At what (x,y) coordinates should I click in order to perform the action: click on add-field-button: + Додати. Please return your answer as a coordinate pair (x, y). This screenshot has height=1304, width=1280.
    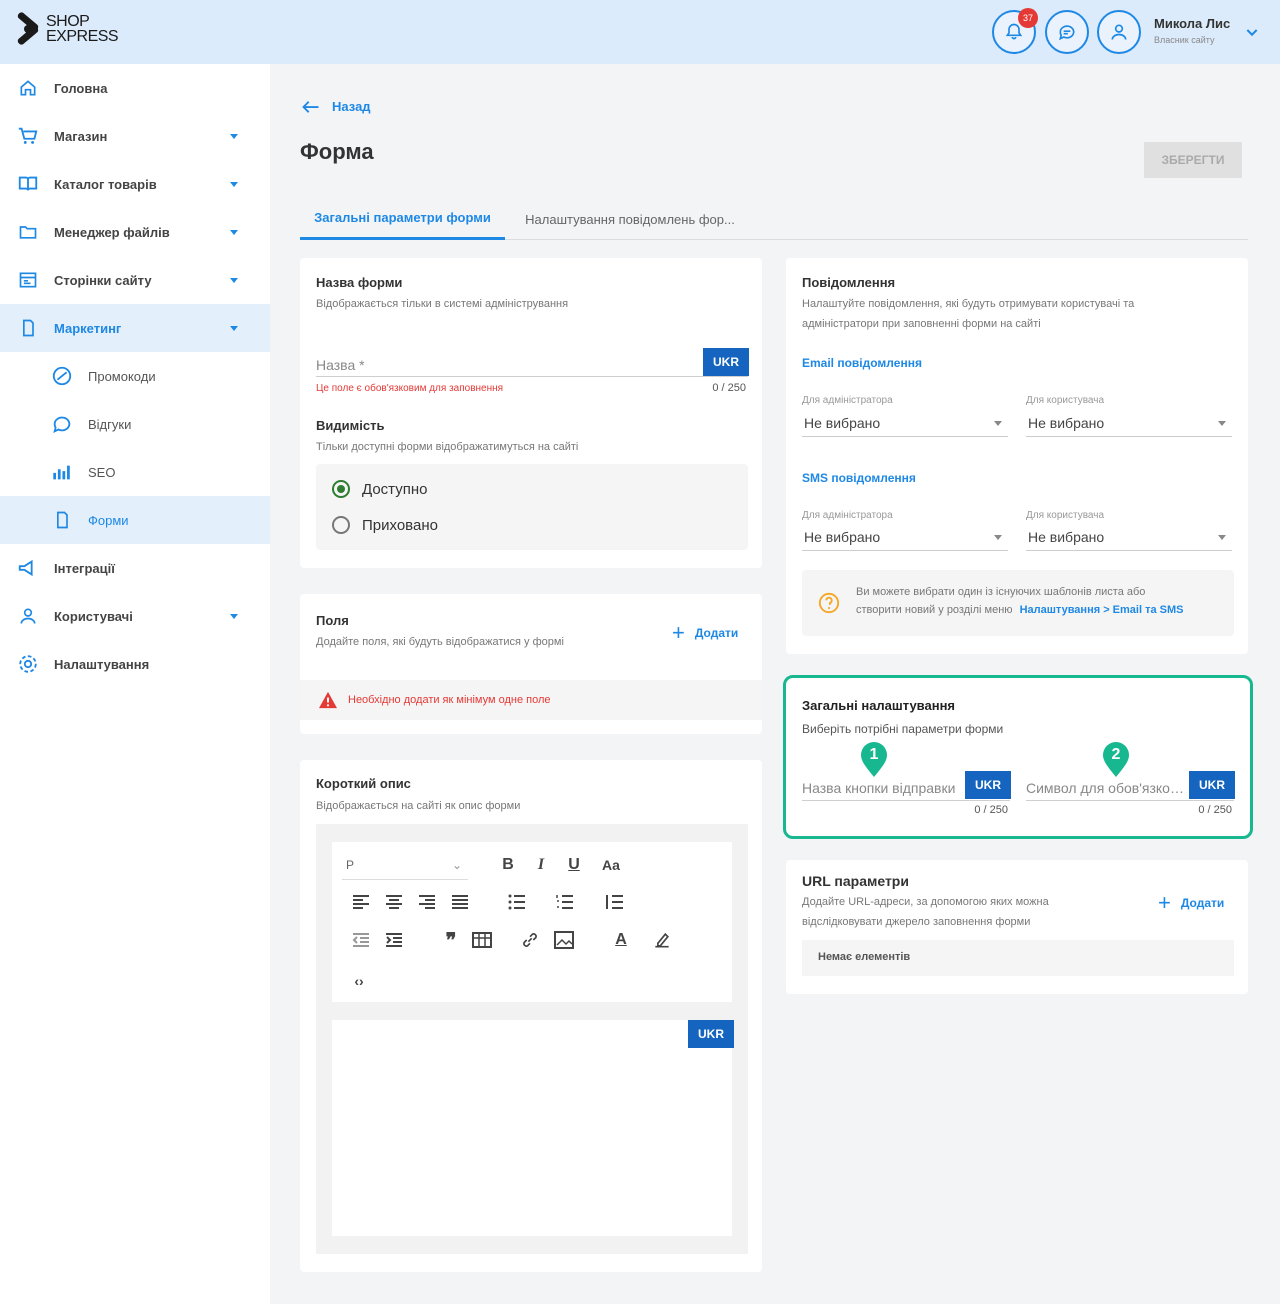
    Looking at the image, I should click on (705, 633).